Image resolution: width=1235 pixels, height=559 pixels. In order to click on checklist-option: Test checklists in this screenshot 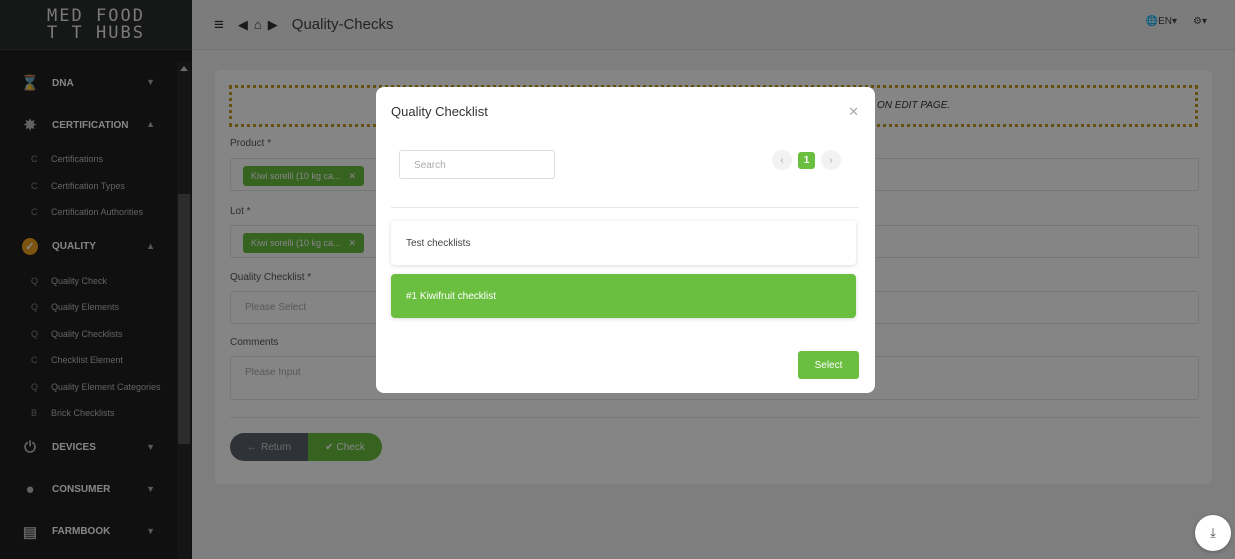, I will do `click(623, 243)`.